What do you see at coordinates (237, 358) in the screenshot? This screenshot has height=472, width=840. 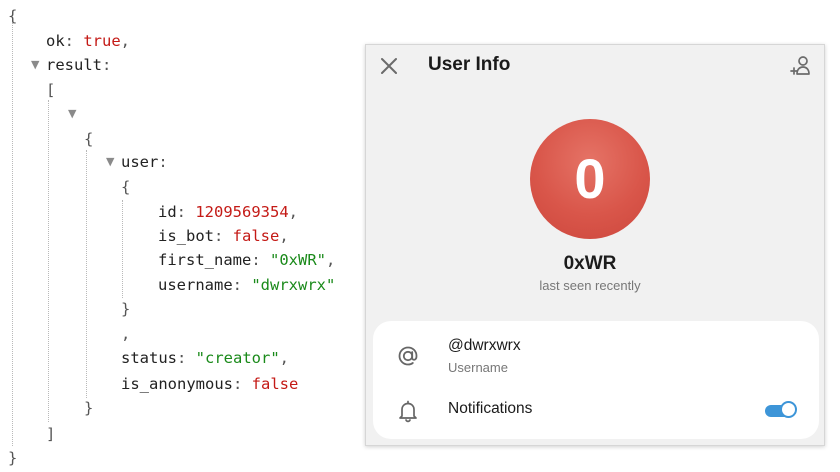 I see `json-value: "creator"` at bounding box center [237, 358].